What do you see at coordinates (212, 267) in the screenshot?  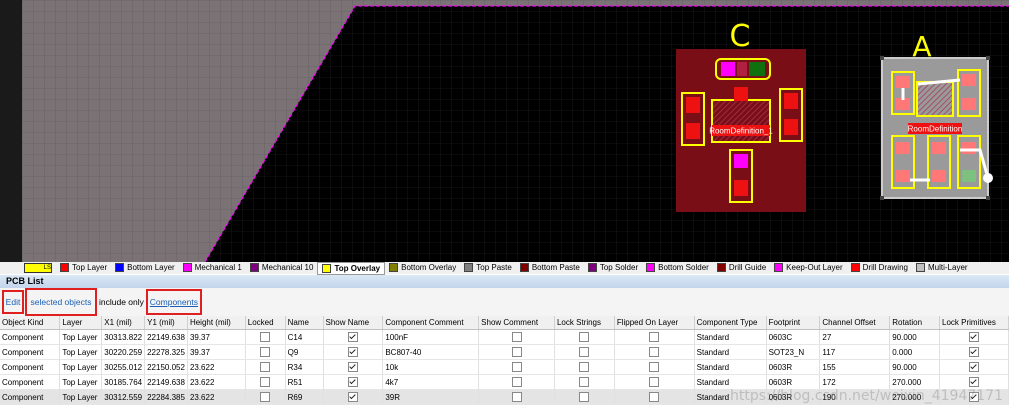 I see `layer-tab-mechanical-1: Mechanical 1` at bounding box center [212, 267].